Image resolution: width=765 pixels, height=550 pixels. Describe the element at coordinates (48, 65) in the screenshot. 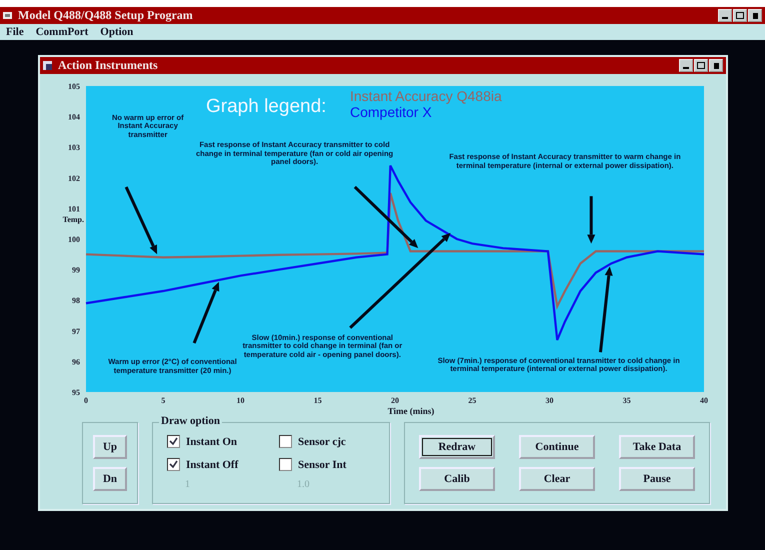

I see `window-icon` at that location.